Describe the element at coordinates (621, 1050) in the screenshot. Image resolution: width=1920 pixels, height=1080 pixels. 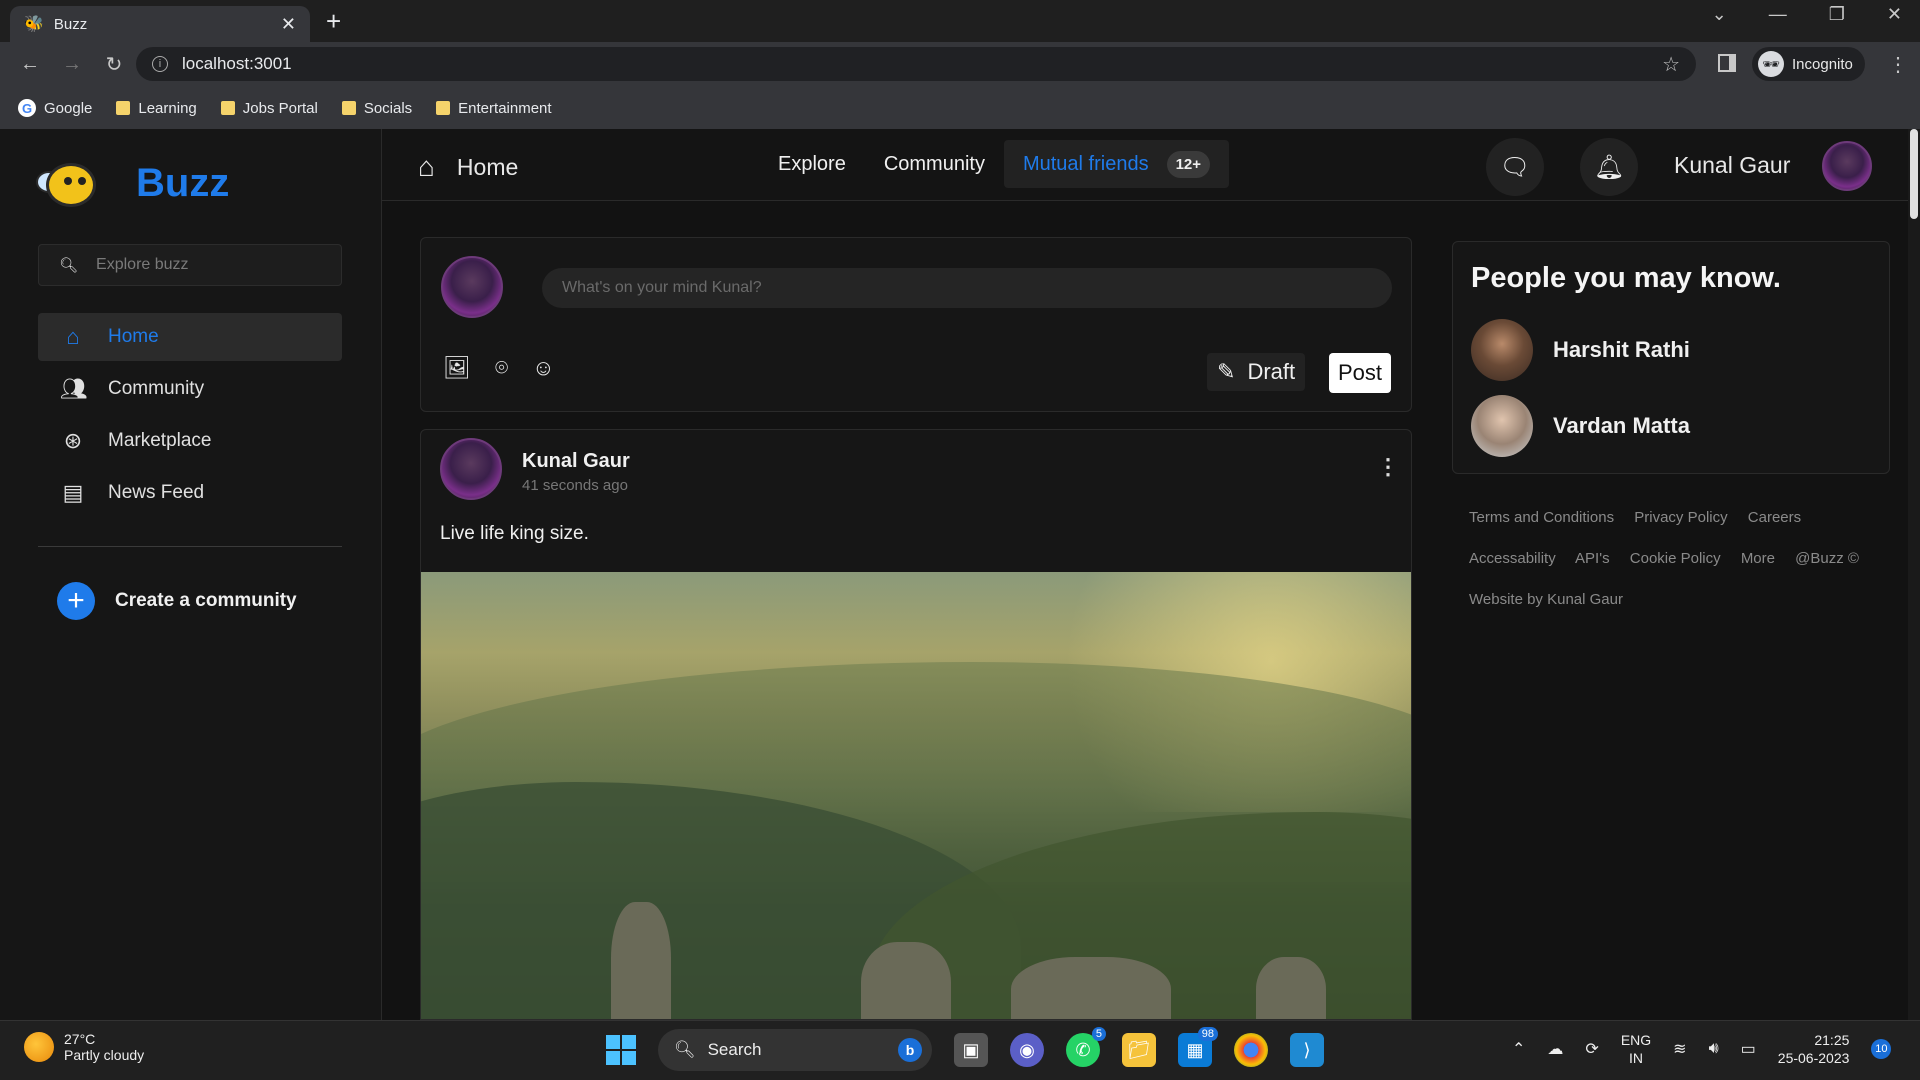
I see `windows-start-icon` at that location.